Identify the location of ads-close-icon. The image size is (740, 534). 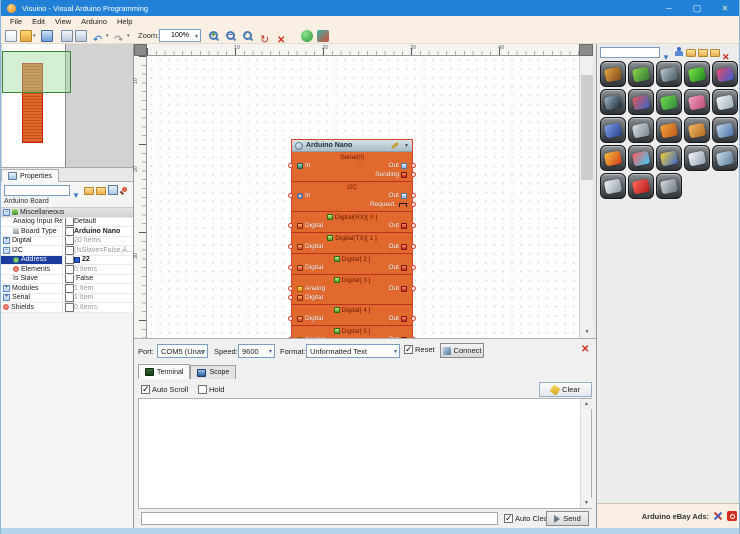
(718, 516).